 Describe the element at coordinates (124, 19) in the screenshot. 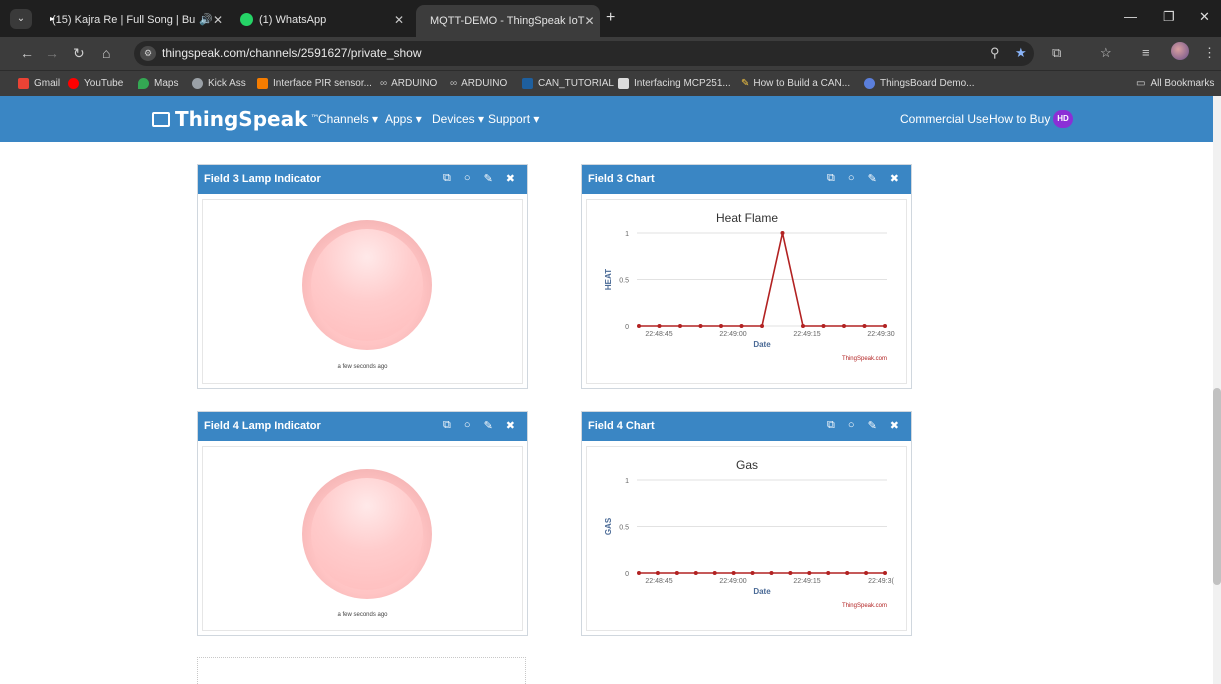

I see `tab-title: (15) Kajra Re | Full Song | Bu` at that location.